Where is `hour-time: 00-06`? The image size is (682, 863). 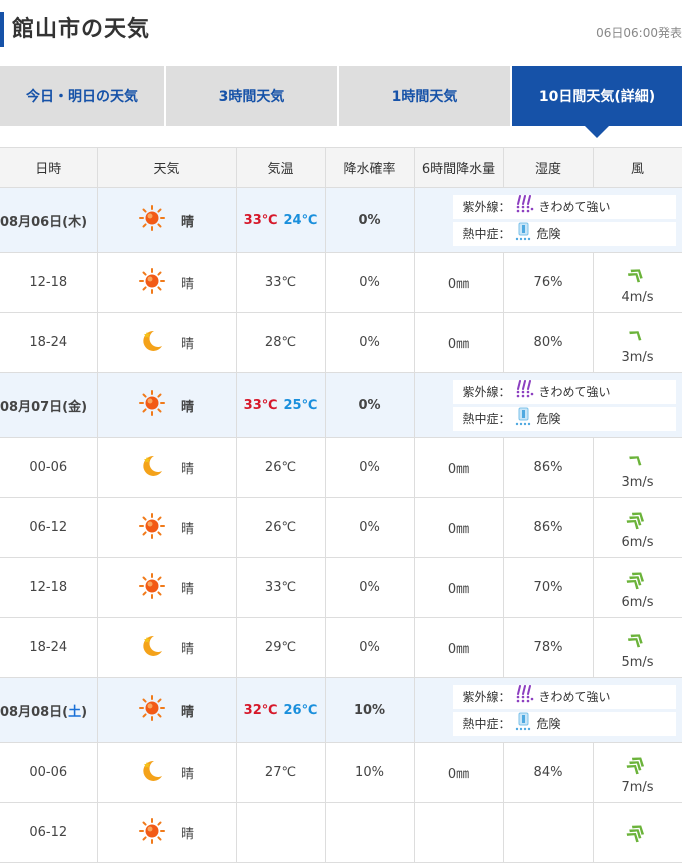 hour-time: 00-06 is located at coordinates (49, 772).